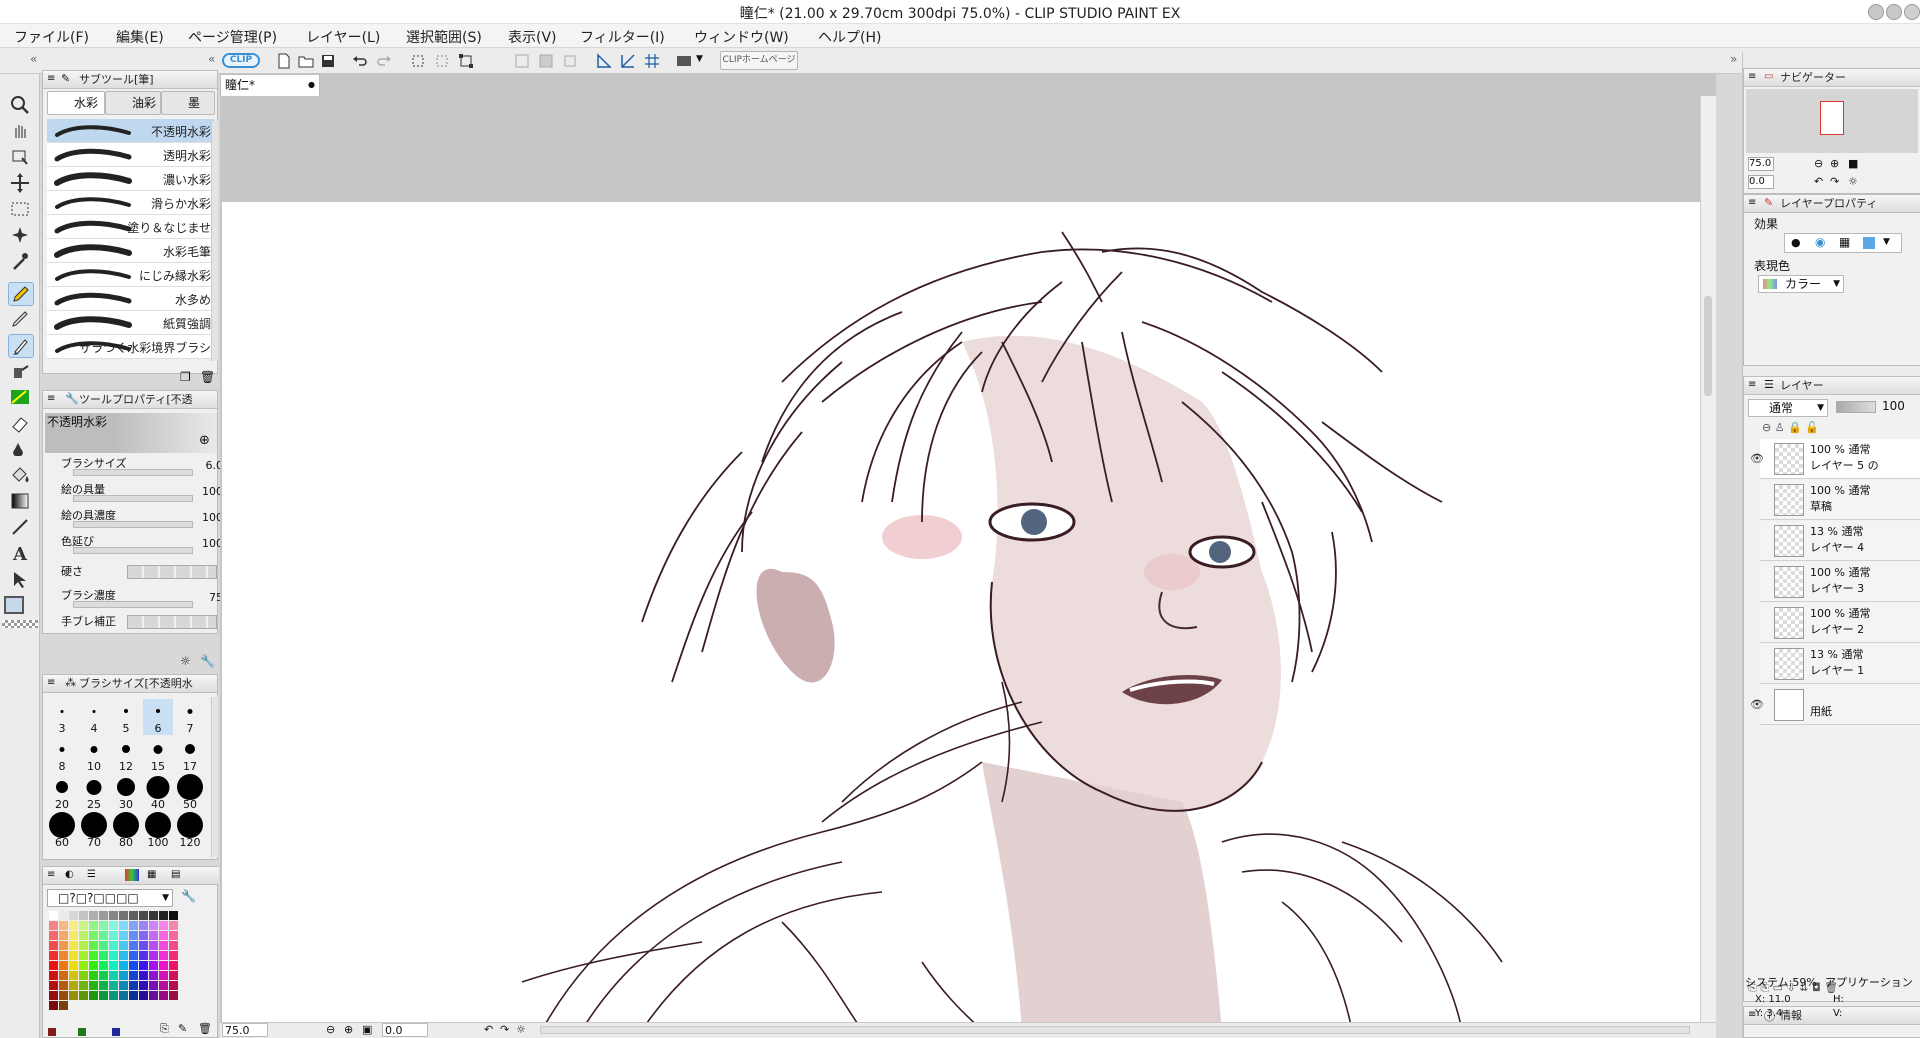 The height and width of the screenshot is (1038, 1920). I want to click on special-ruler-snap-icon, so click(628, 61).